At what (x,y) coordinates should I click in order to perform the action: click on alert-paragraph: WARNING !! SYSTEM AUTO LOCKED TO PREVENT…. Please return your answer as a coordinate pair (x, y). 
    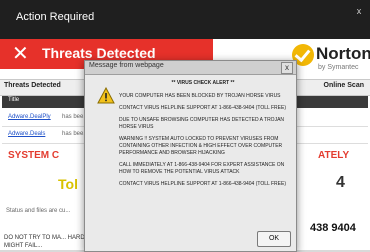
    Looking at the image, I should click on (201, 146).